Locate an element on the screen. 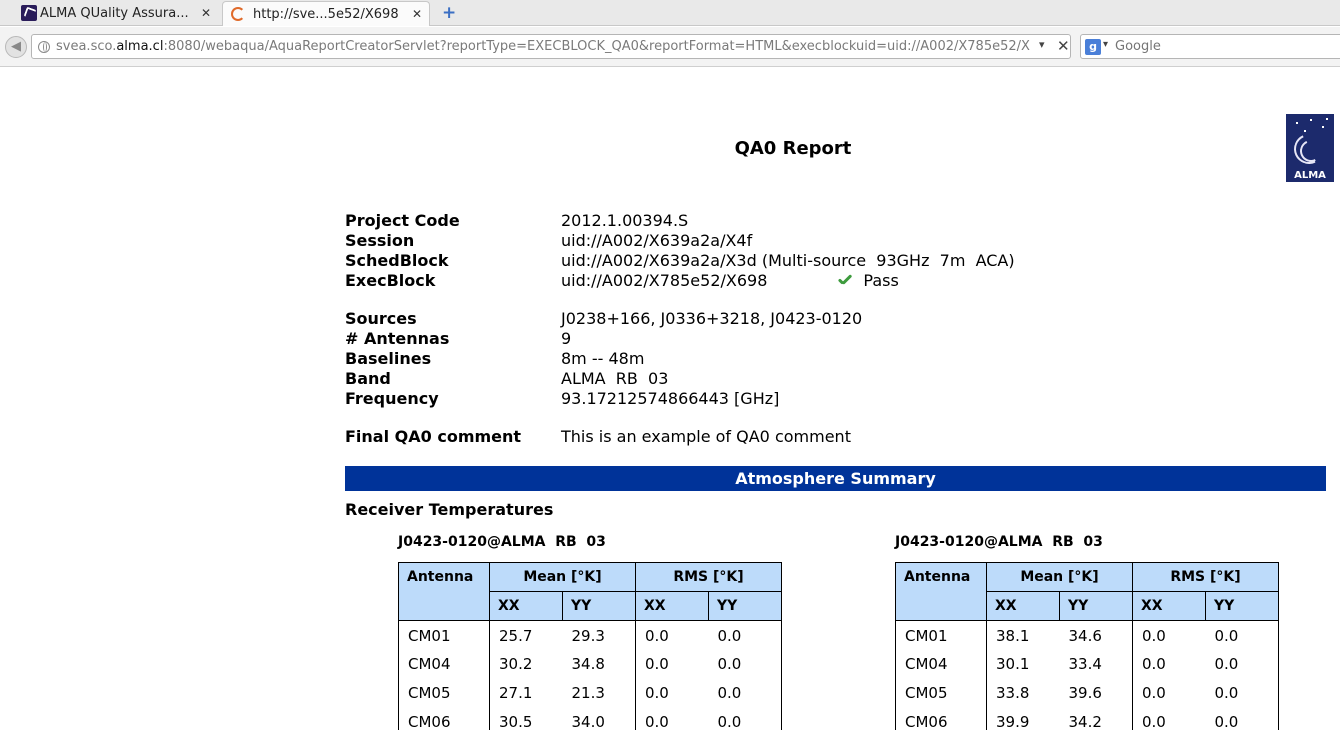  table-row: CM01 25.7 29.3 0.0 0.0 is located at coordinates (590, 635).